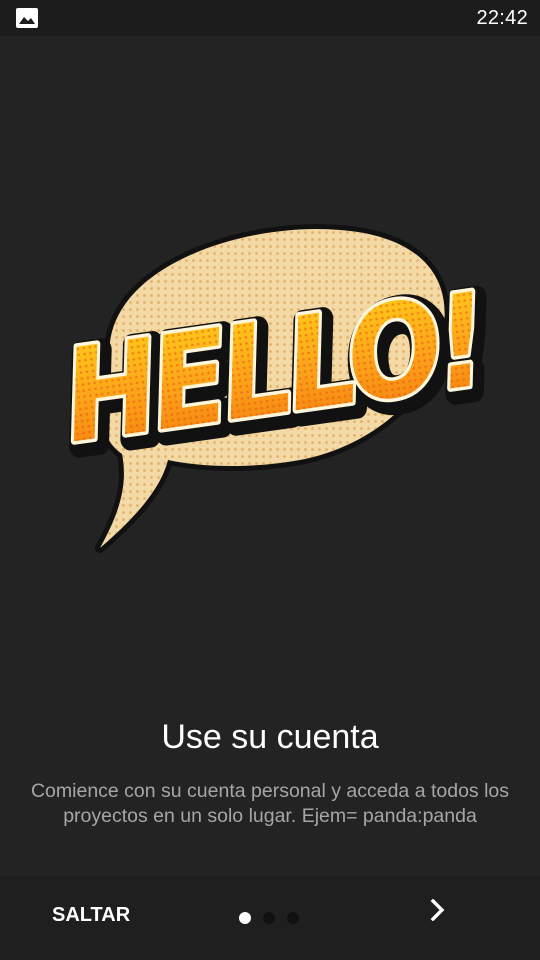 The image size is (540, 960). Describe the element at coordinates (502, 18) in the screenshot. I see `status-time: 22:42` at that location.